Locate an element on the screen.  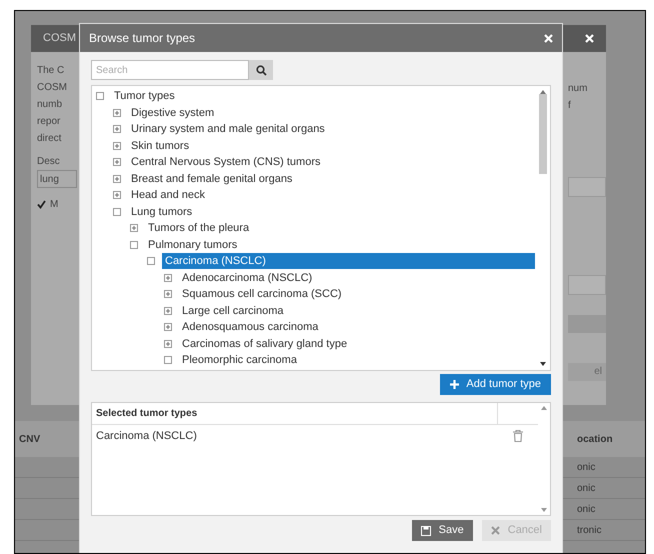
tree-item: Adenosquamous carcinoma is located at coordinates (248, 327).